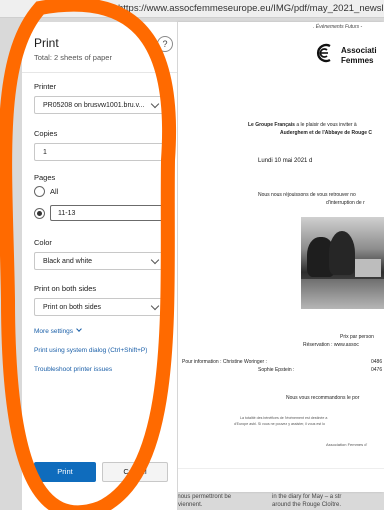 The width and height of the screenshot is (384, 510). Describe the element at coordinates (326, 133) in the screenshot. I see `preview-intro-line-2: Auderghem et de l'Abbaye de Rouge C` at that location.